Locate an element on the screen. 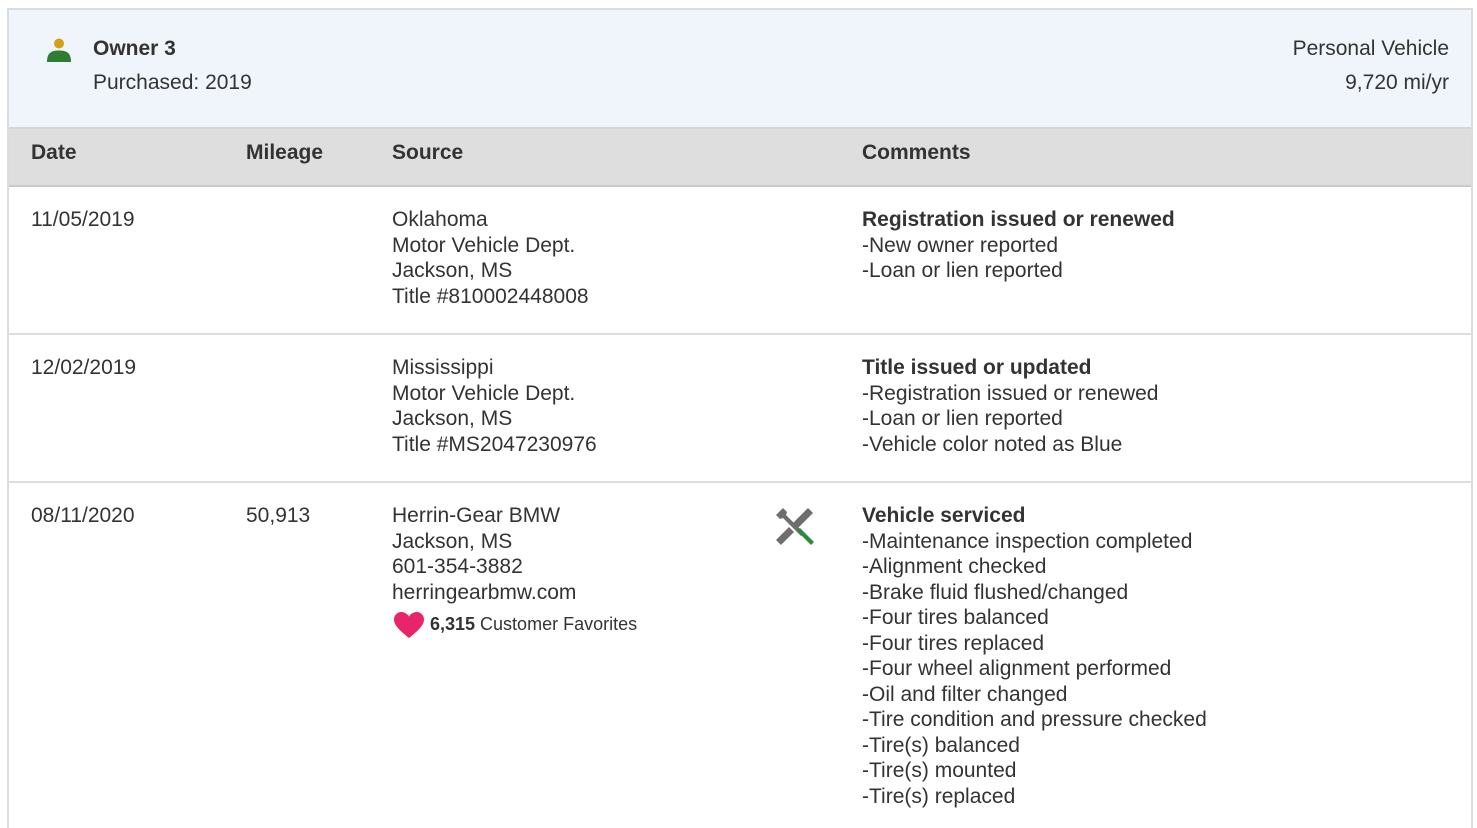 The width and height of the screenshot is (1477, 828). comment-item: New owner reported is located at coordinates (1018, 246).